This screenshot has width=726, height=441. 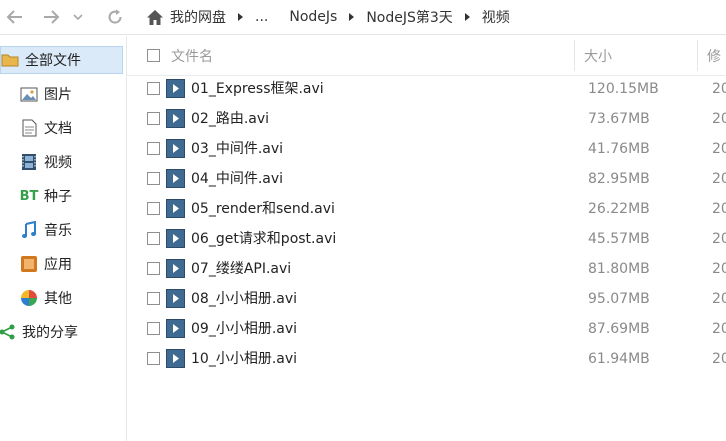 I want to click on sidebar-item-label: 音乐, so click(x=58, y=231).